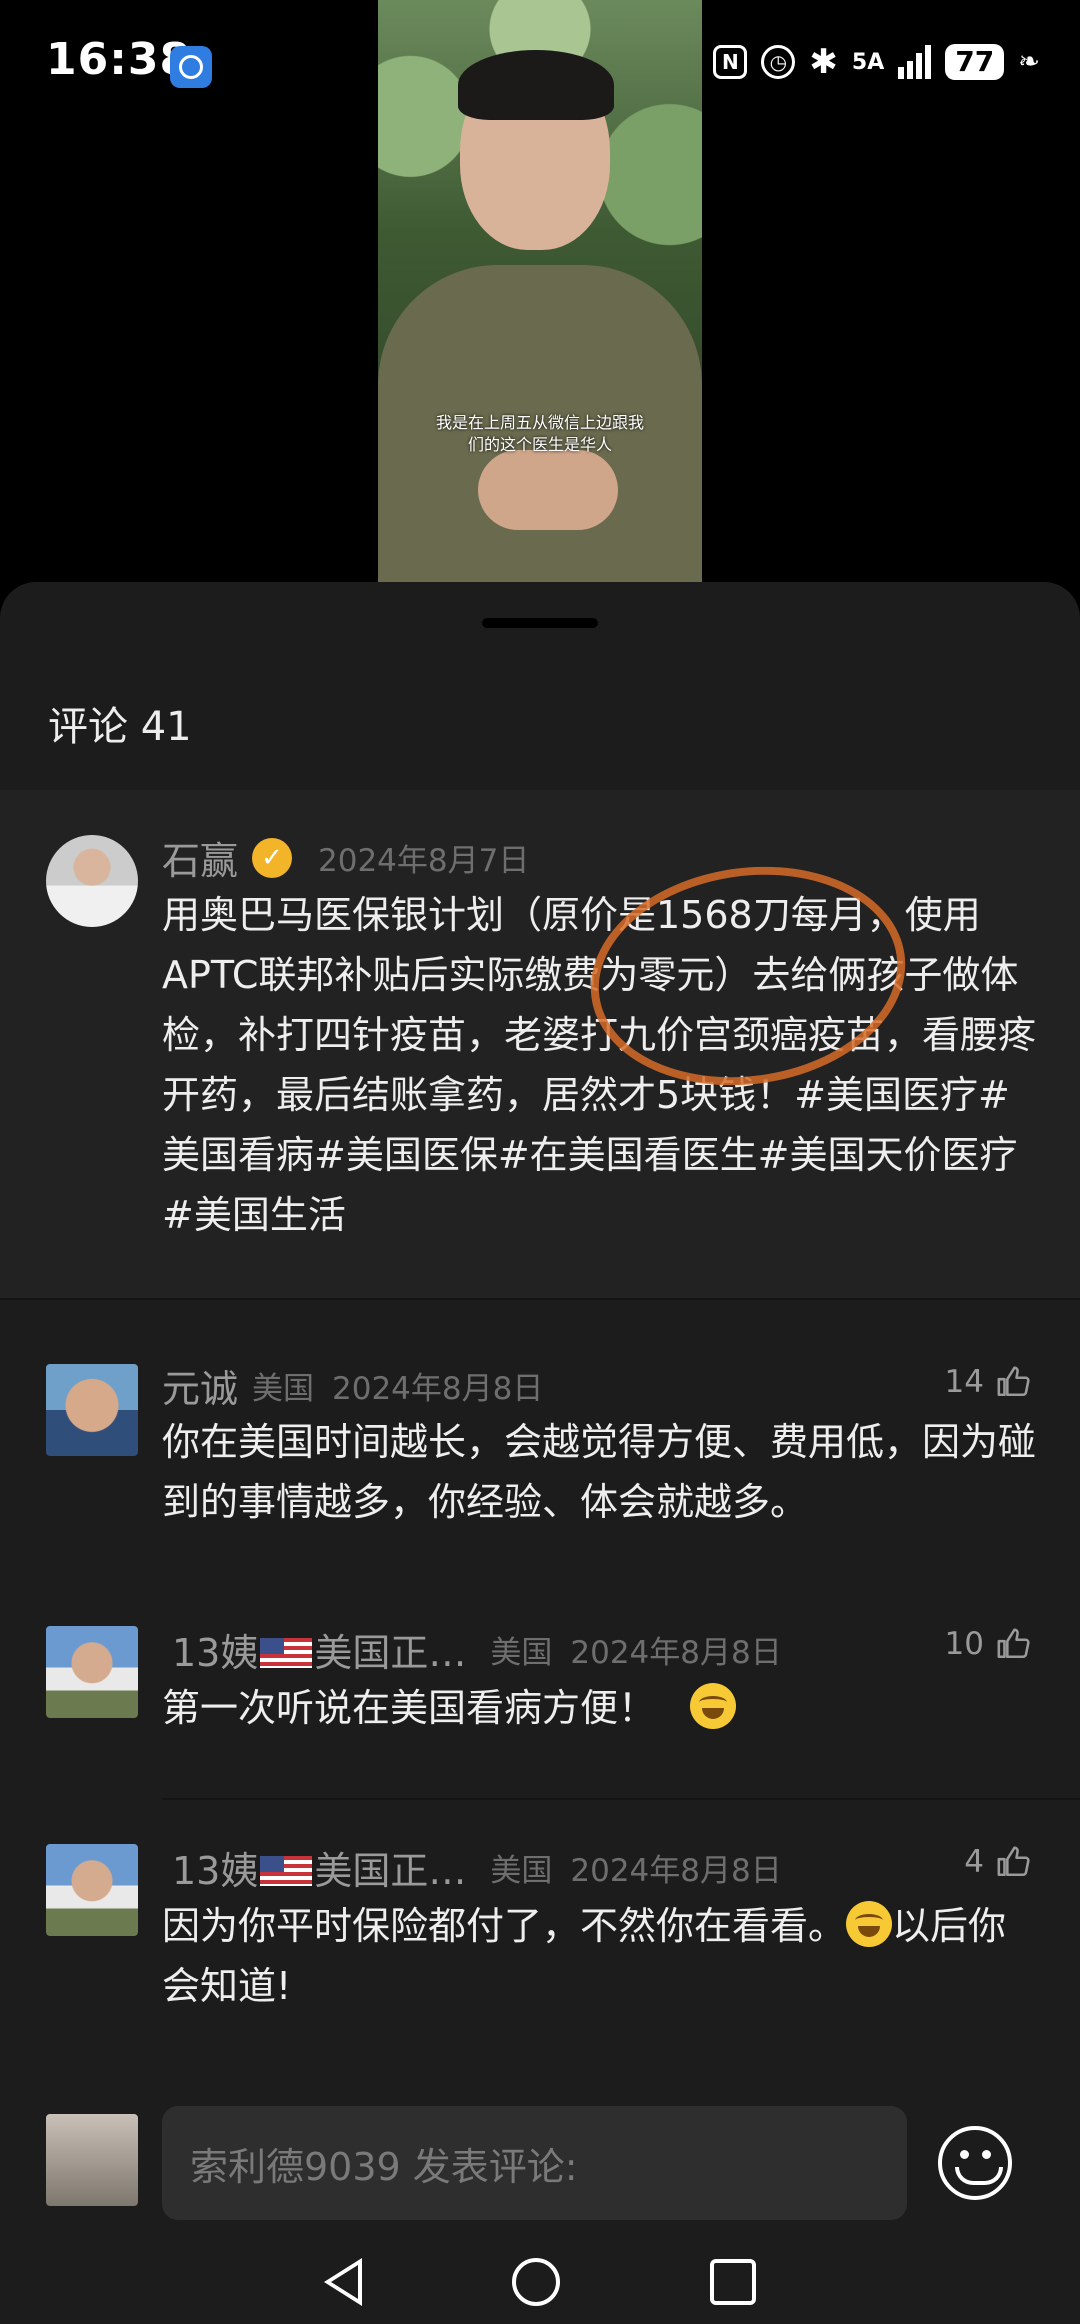 The width and height of the screenshot is (1080, 2324). I want to click on comment-text: 你在美国时间越长，会越觉得方便、费用低，因为碰到的事情越多，你经验、体会就越多。, so click(599, 1472).